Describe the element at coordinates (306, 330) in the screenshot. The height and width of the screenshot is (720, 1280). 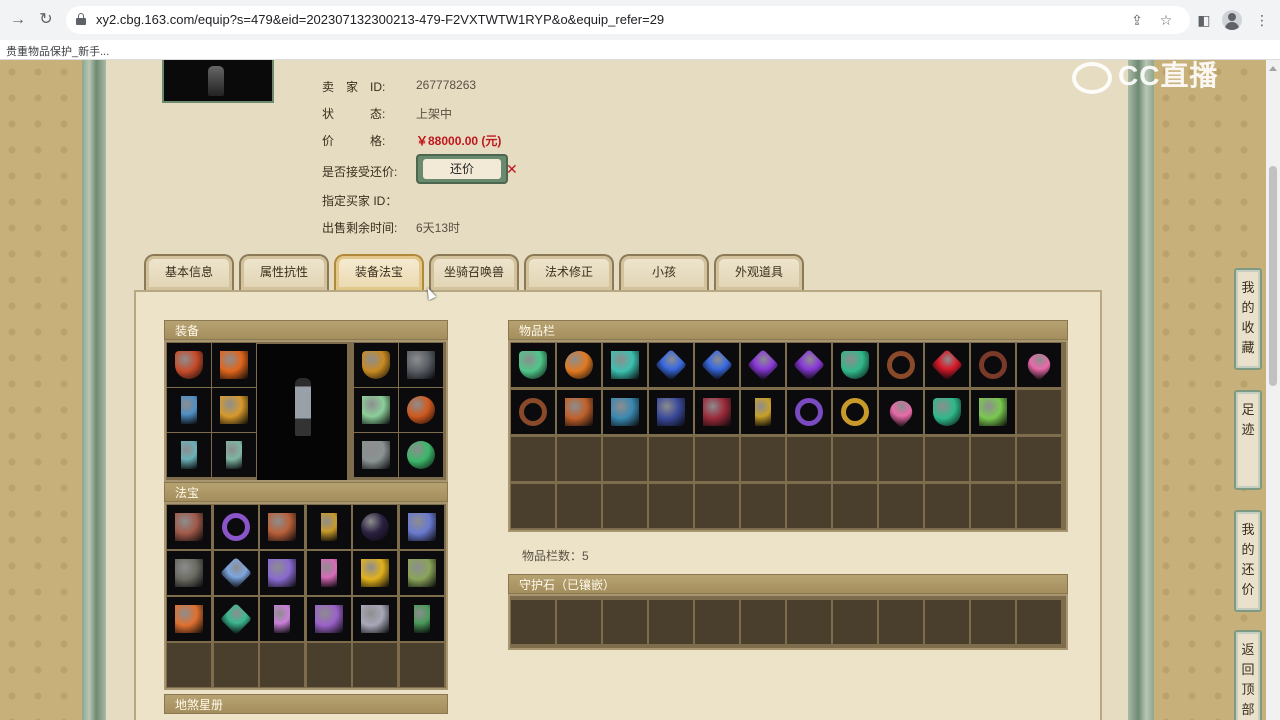
I see `equipment-header: 装备` at that location.